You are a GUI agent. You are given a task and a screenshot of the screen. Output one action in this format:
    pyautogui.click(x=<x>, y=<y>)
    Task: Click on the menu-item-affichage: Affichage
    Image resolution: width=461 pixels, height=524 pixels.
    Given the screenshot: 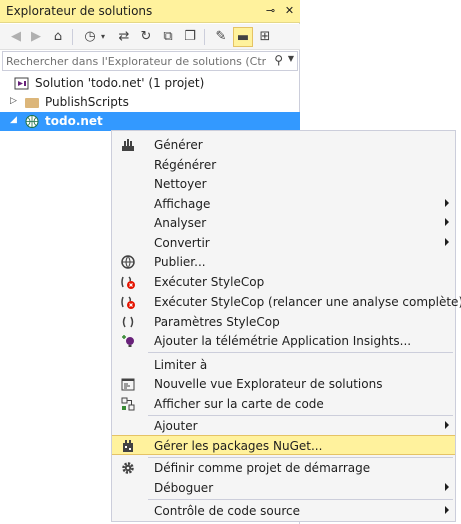 What is the action you would take?
    pyautogui.click(x=283, y=204)
    